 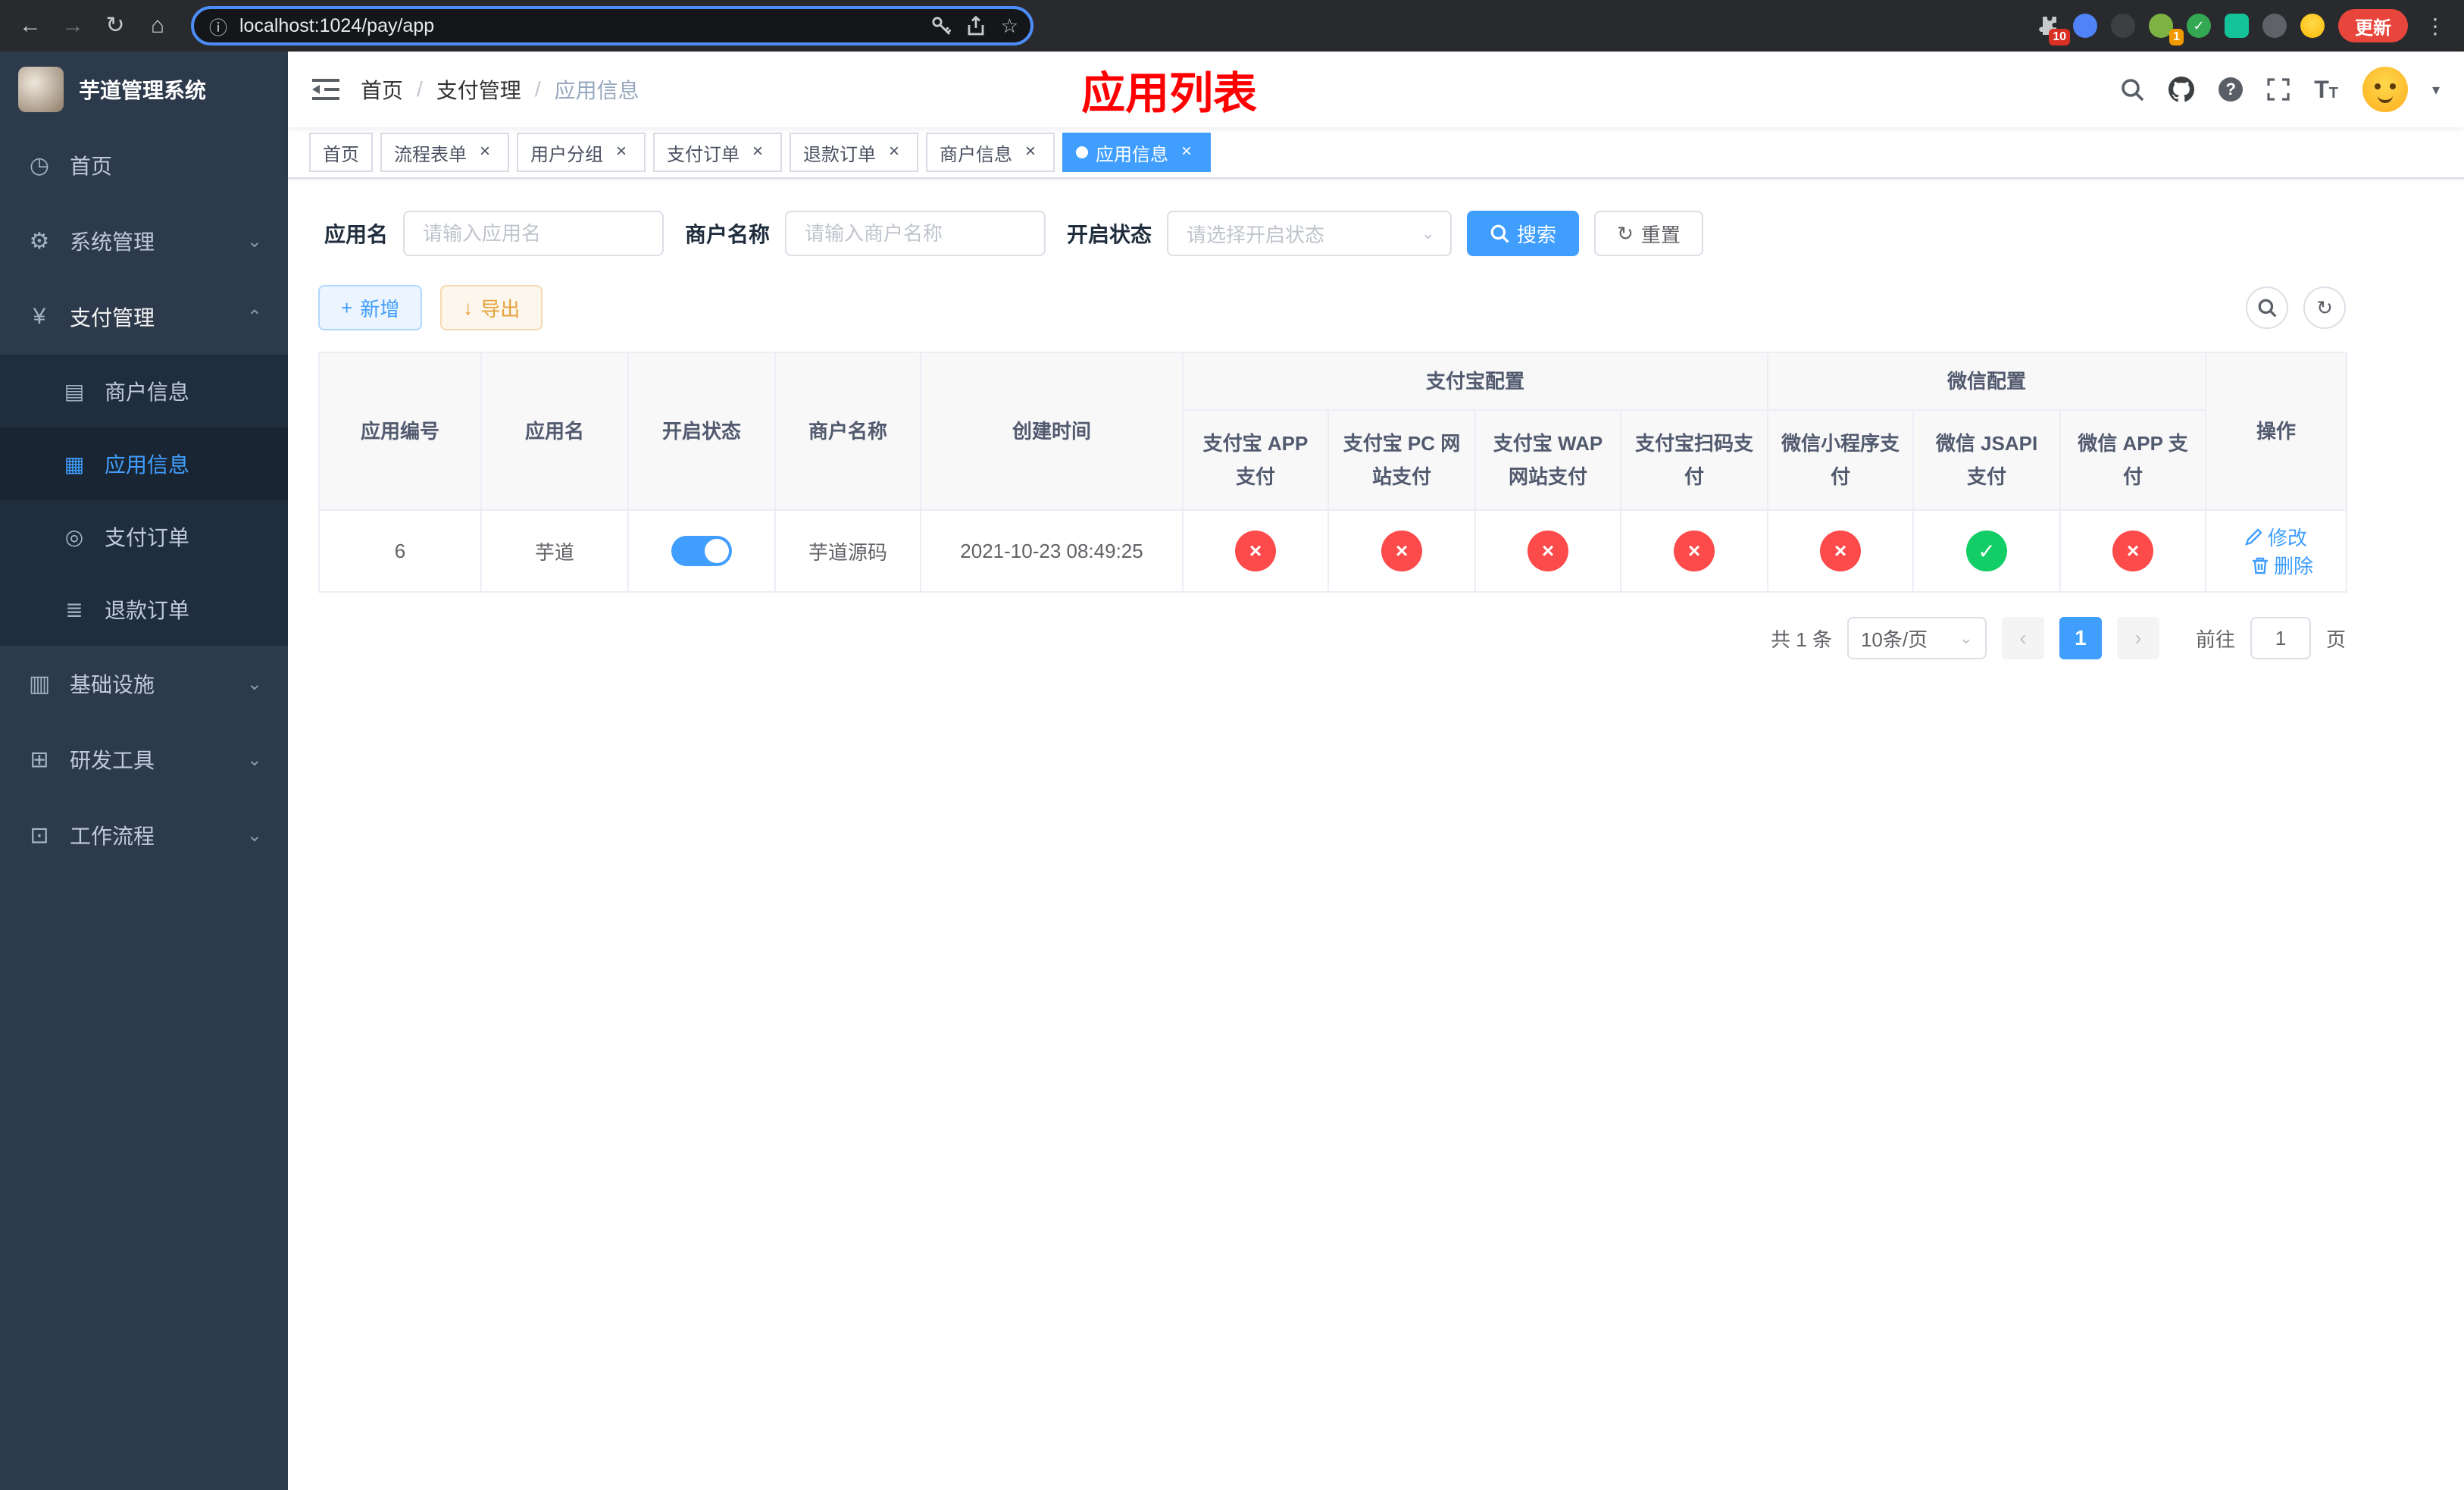 I want to click on forward-icon: →, so click(x=73, y=26).